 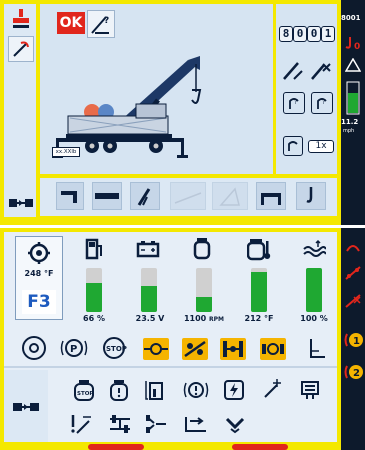 What do you see at coordinates (21, 19) in the screenshot?
I see `crane-hook-icon` at bounding box center [21, 19].